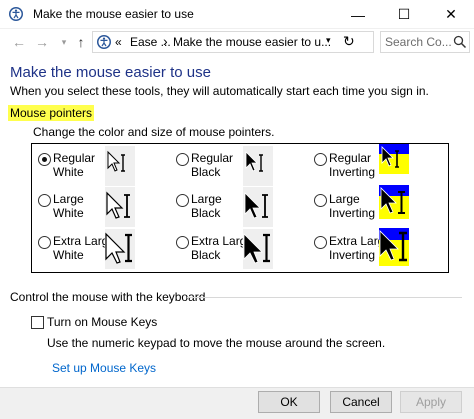 This screenshot has width=474, height=419. I want to click on radio-extra-large-black, so click(182, 242).